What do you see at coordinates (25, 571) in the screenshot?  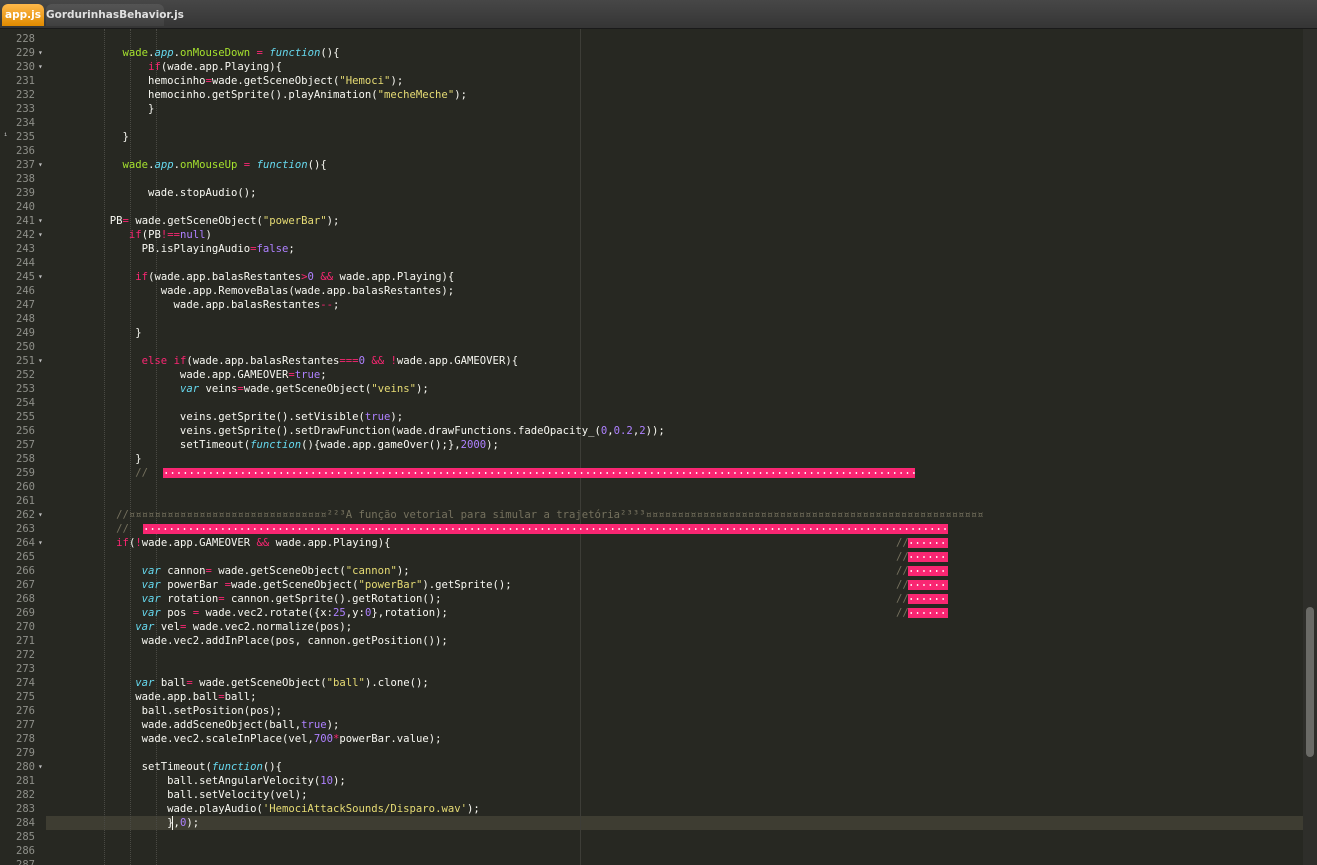 I see `line-number: 266` at bounding box center [25, 571].